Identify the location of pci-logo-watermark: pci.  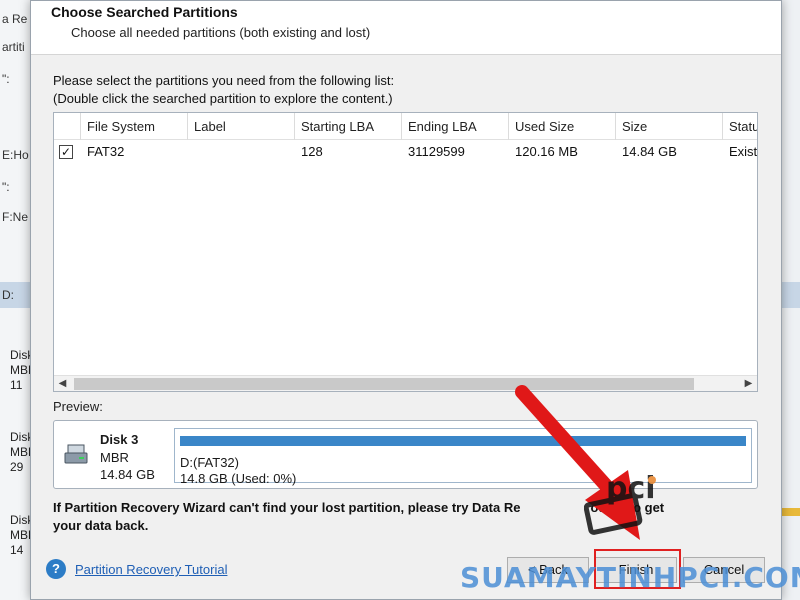
(620, 503).